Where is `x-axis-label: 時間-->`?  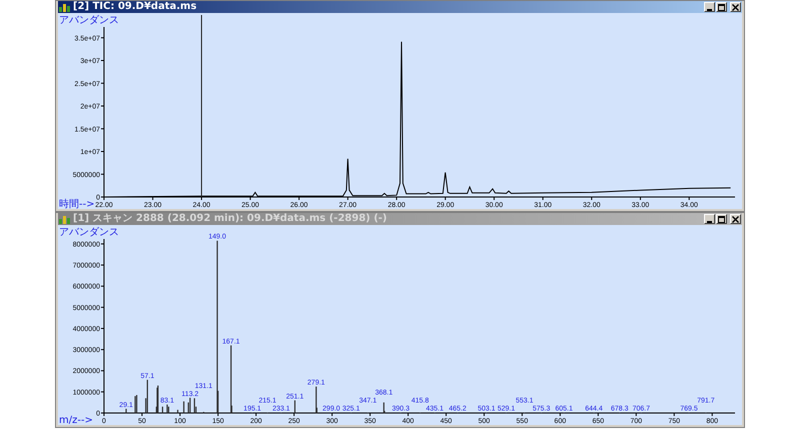 x-axis-label: 時間--> is located at coordinates (77, 204).